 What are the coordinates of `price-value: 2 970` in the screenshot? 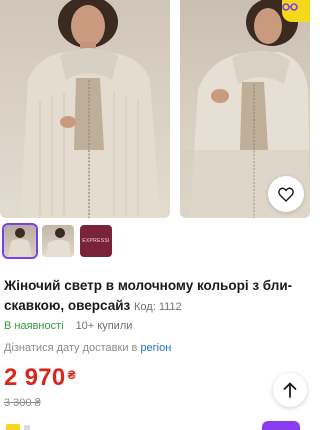 It's located at (35, 377).